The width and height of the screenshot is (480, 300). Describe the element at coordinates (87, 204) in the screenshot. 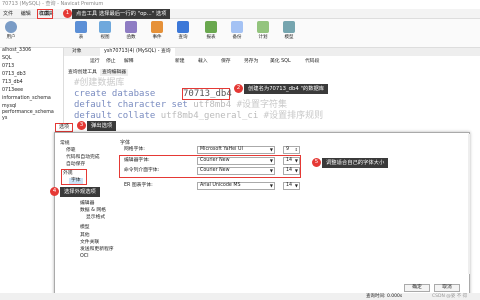

I see `tree-editor: 编辑器` at that location.